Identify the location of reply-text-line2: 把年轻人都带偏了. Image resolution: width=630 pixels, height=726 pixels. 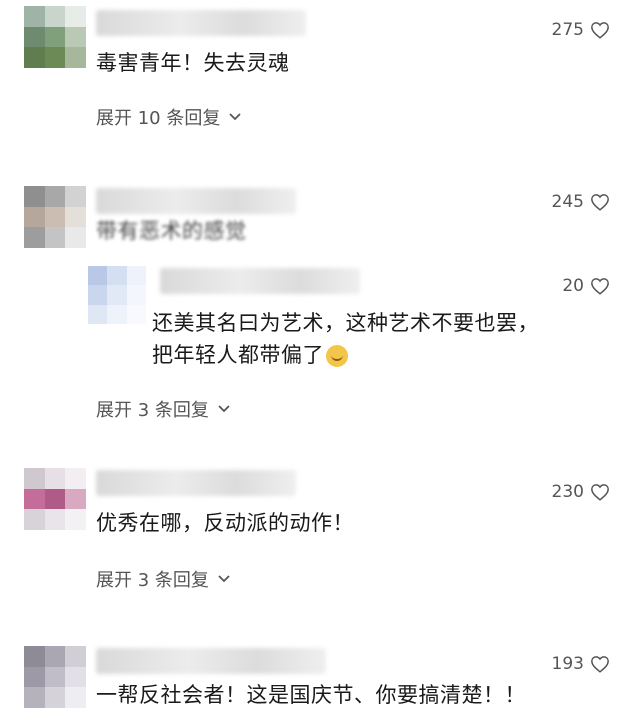
(250, 355).